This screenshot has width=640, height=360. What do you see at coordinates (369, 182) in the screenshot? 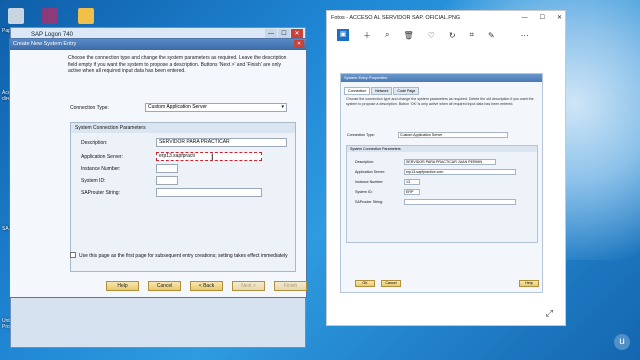
I see `image-field-label: Instance Number:` at bounding box center [369, 182].